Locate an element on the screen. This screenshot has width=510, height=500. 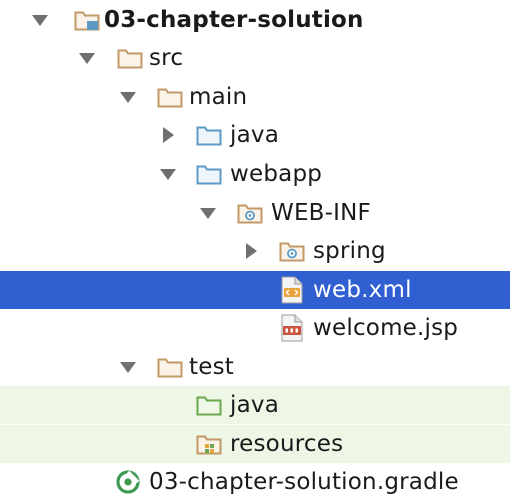
tree-label: test is located at coordinates (211, 367).